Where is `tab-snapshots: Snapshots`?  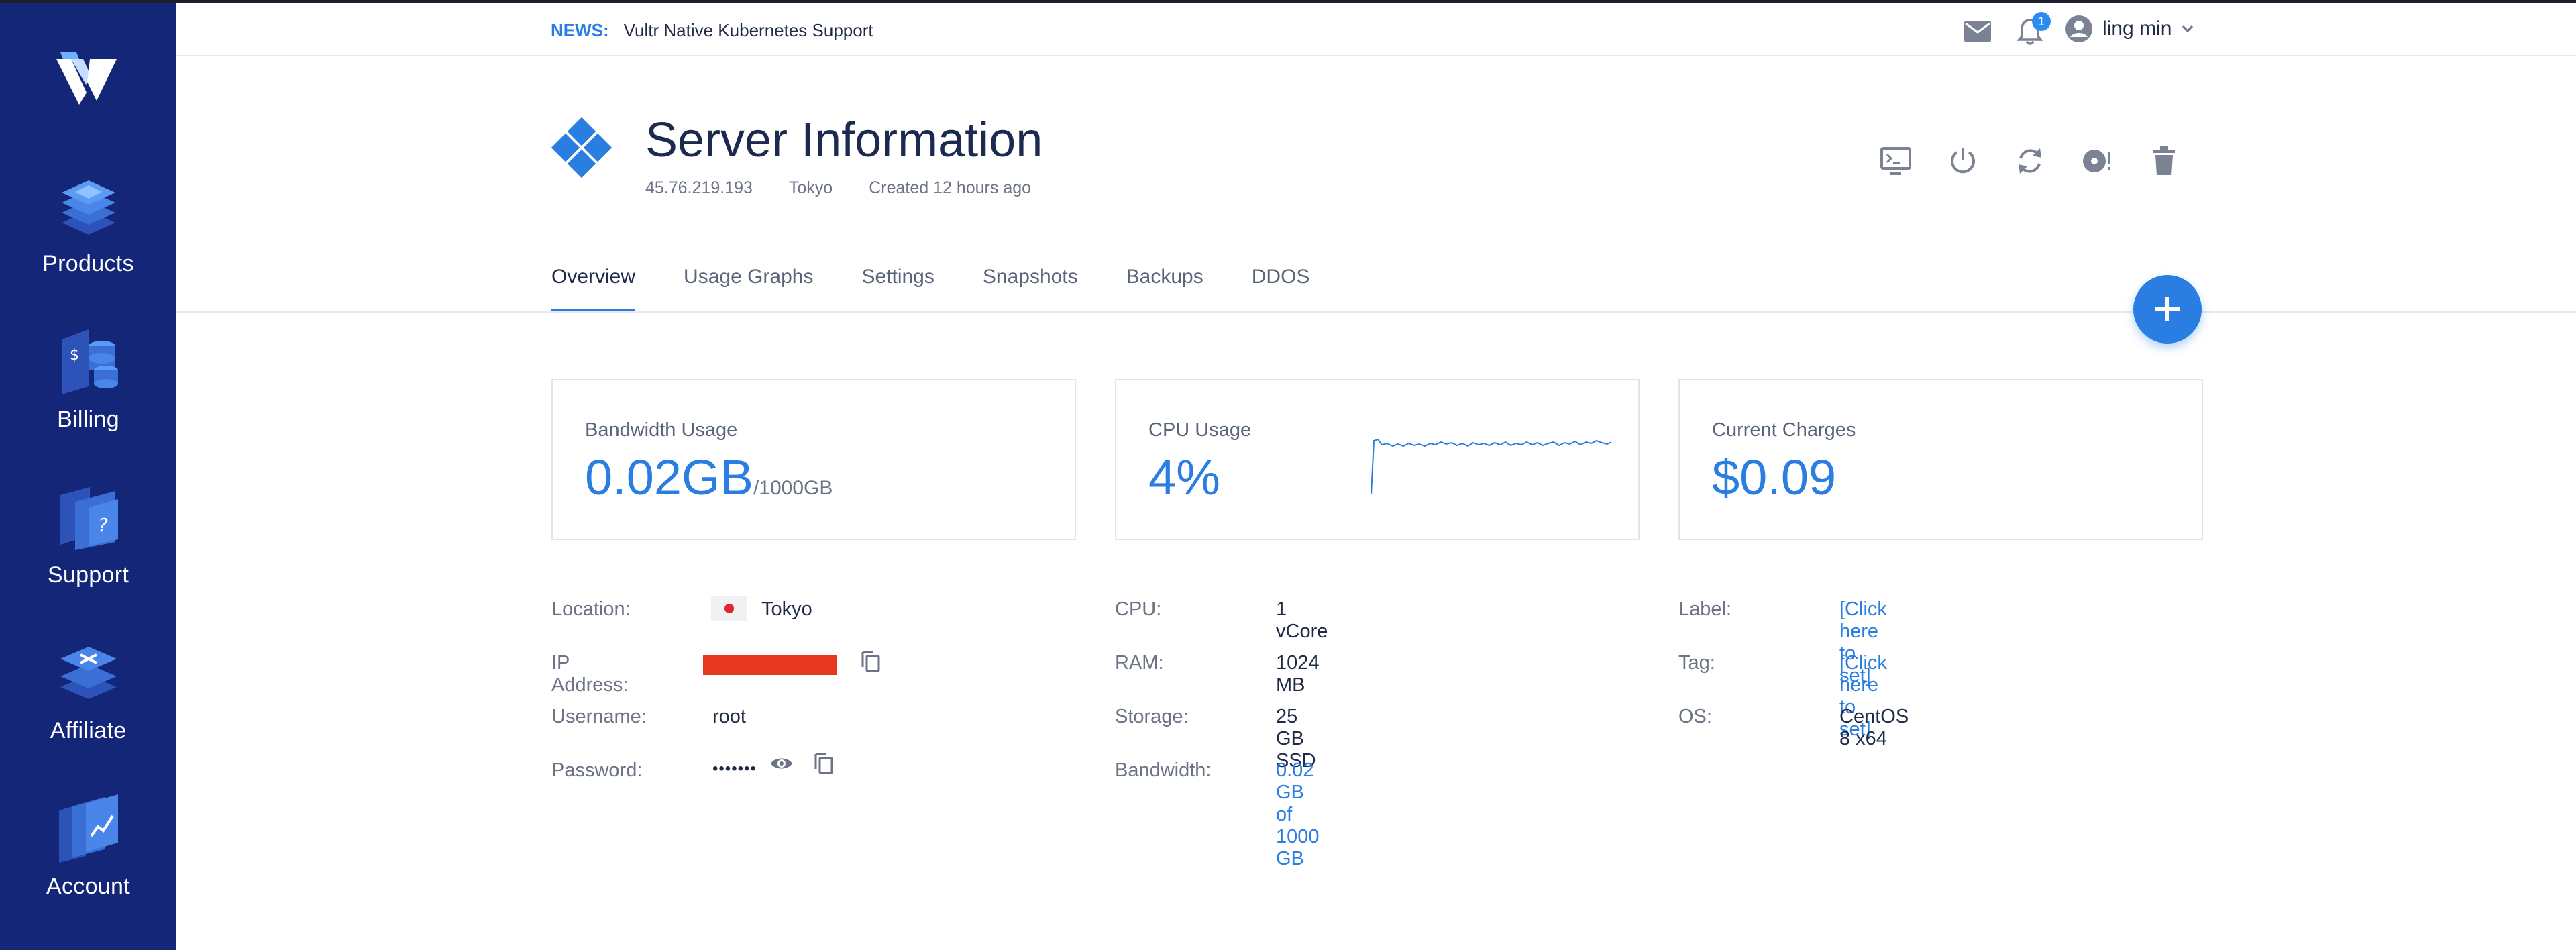
tab-snapshots: Snapshots is located at coordinates (1030, 288).